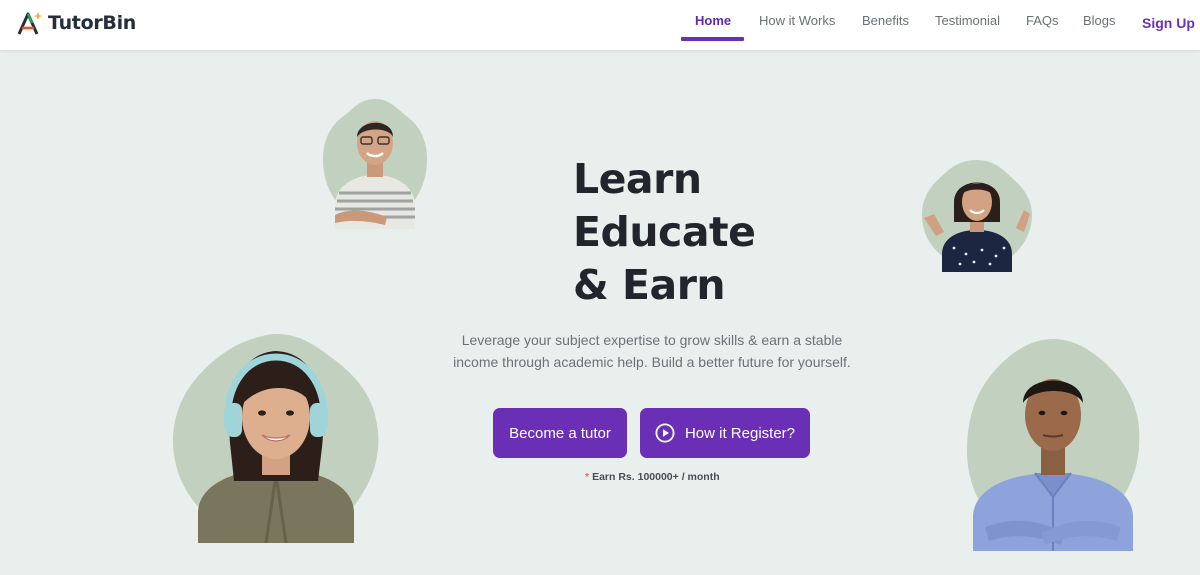  I want to click on nav-item-testimonial: Testimonial, so click(967, 20).